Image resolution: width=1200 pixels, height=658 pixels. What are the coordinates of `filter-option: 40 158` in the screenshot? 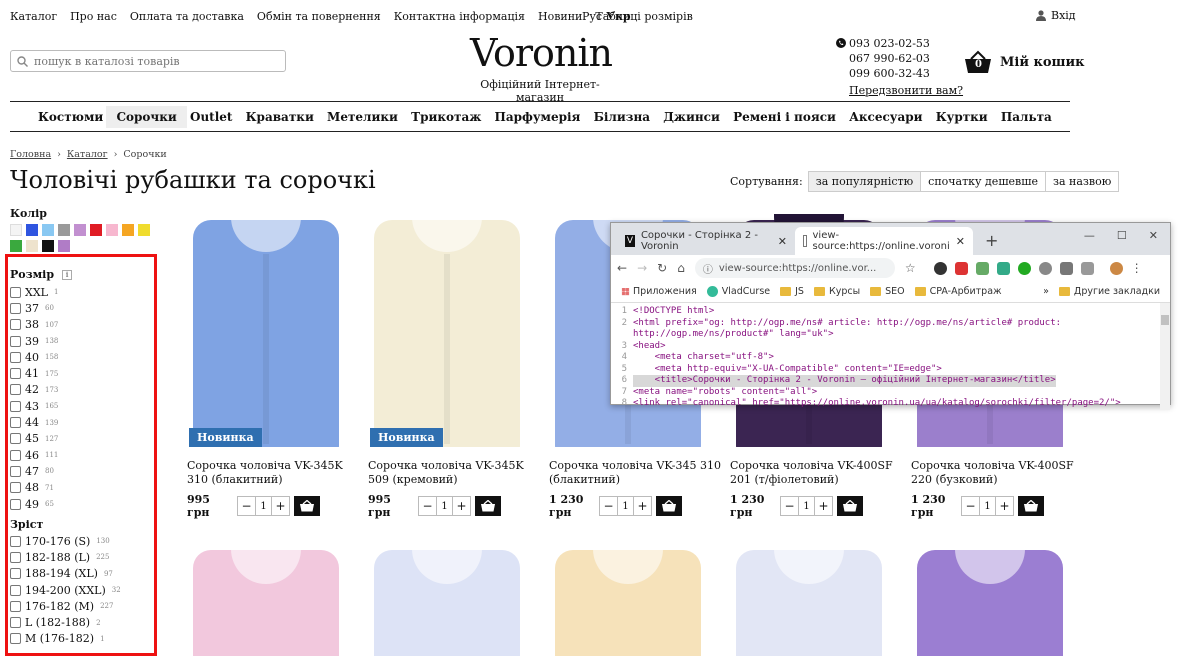 It's located at (34, 357).